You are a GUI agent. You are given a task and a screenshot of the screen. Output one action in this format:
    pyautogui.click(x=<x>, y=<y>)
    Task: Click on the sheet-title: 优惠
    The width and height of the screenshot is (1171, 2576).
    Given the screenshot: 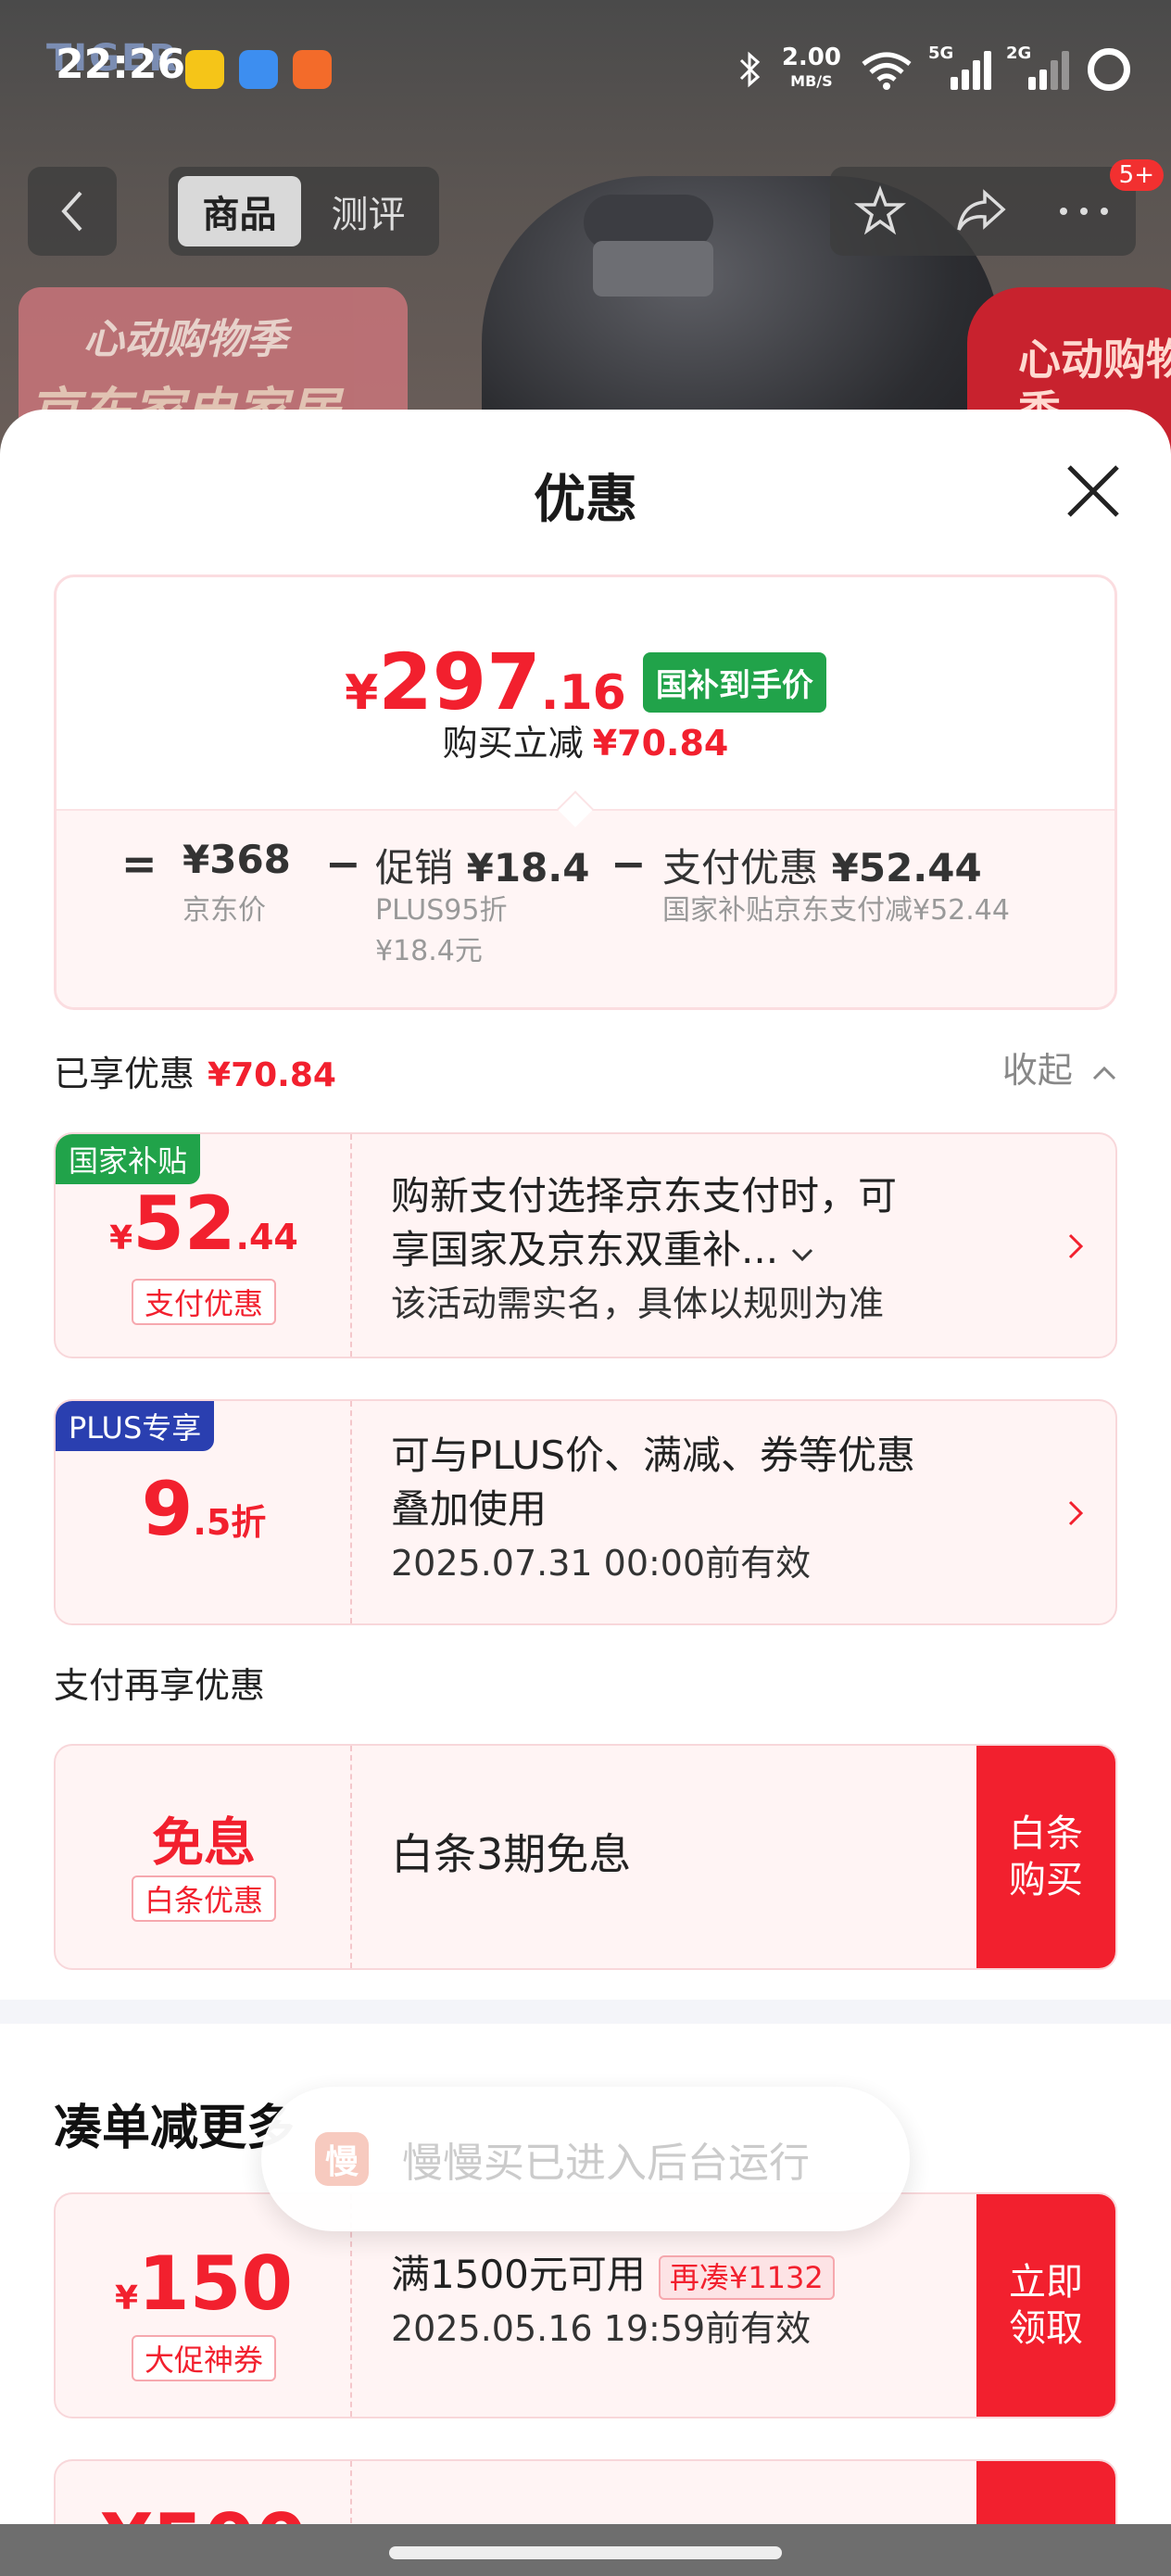 What is the action you would take?
    pyautogui.click(x=585, y=500)
    